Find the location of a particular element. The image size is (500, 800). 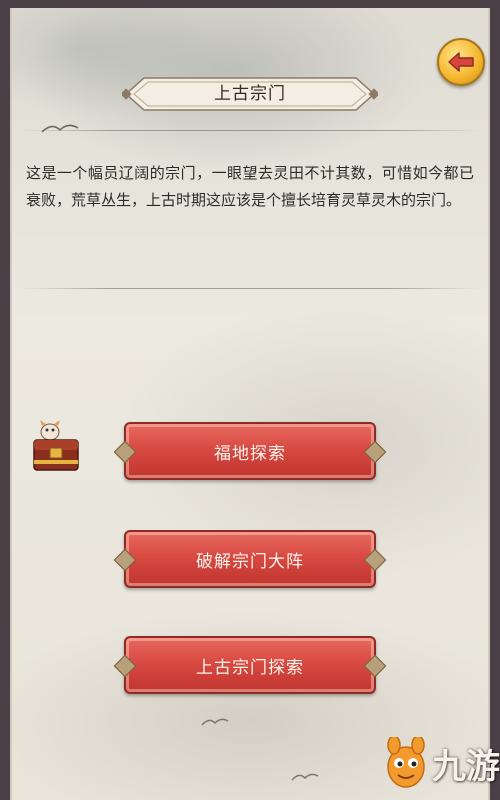

back-button is located at coordinates (461, 62).